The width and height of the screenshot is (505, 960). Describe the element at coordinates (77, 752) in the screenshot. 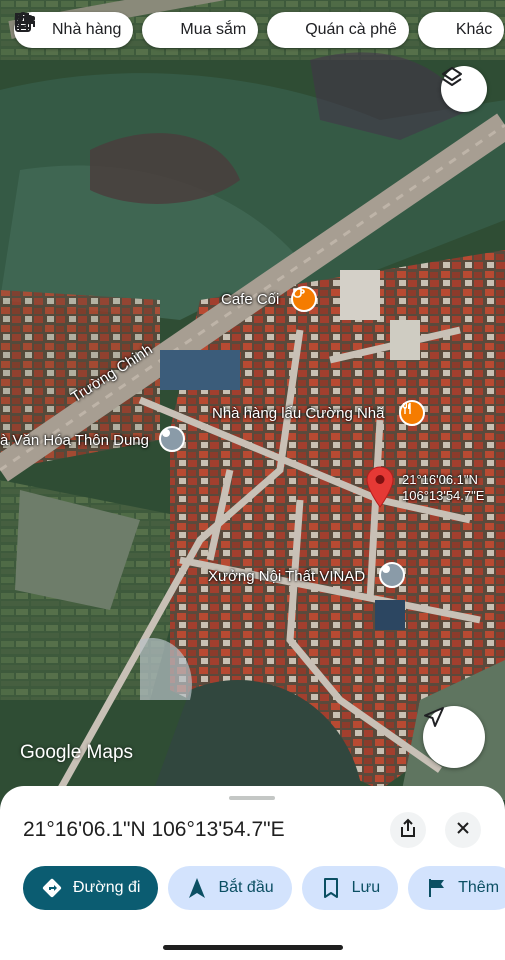

I see `google-maps-logo: Google Maps` at that location.